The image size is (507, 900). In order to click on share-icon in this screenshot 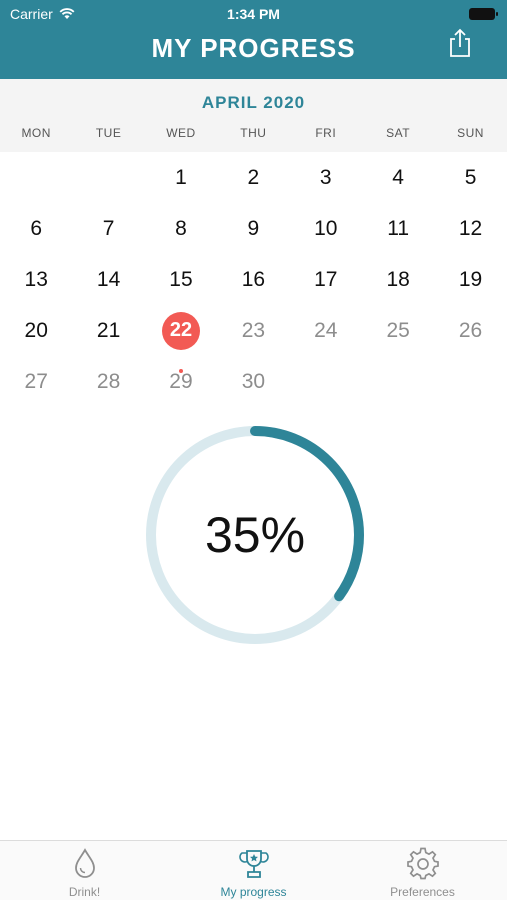, I will do `click(460, 43)`.